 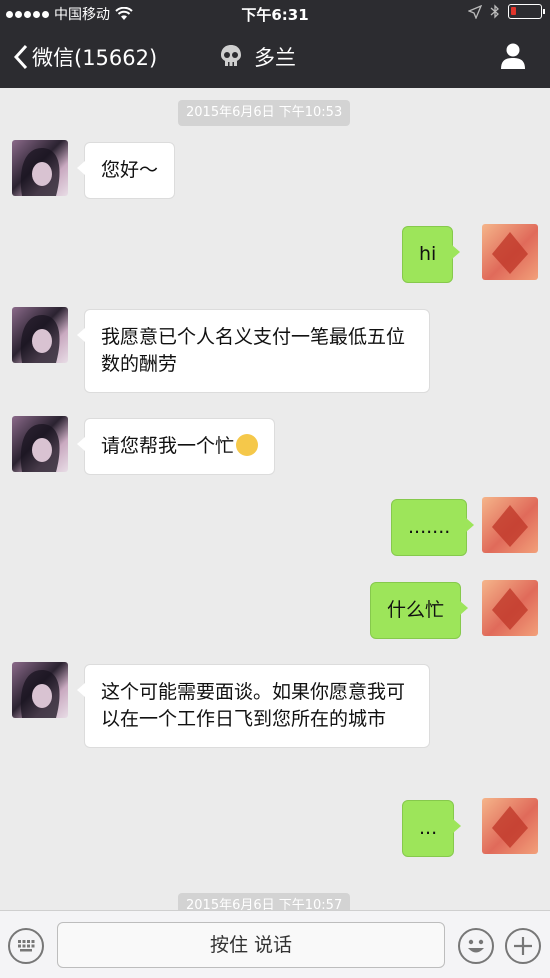 I want to click on timestamp: 2015年6月6日 下午10:53, so click(x=264, y=113).